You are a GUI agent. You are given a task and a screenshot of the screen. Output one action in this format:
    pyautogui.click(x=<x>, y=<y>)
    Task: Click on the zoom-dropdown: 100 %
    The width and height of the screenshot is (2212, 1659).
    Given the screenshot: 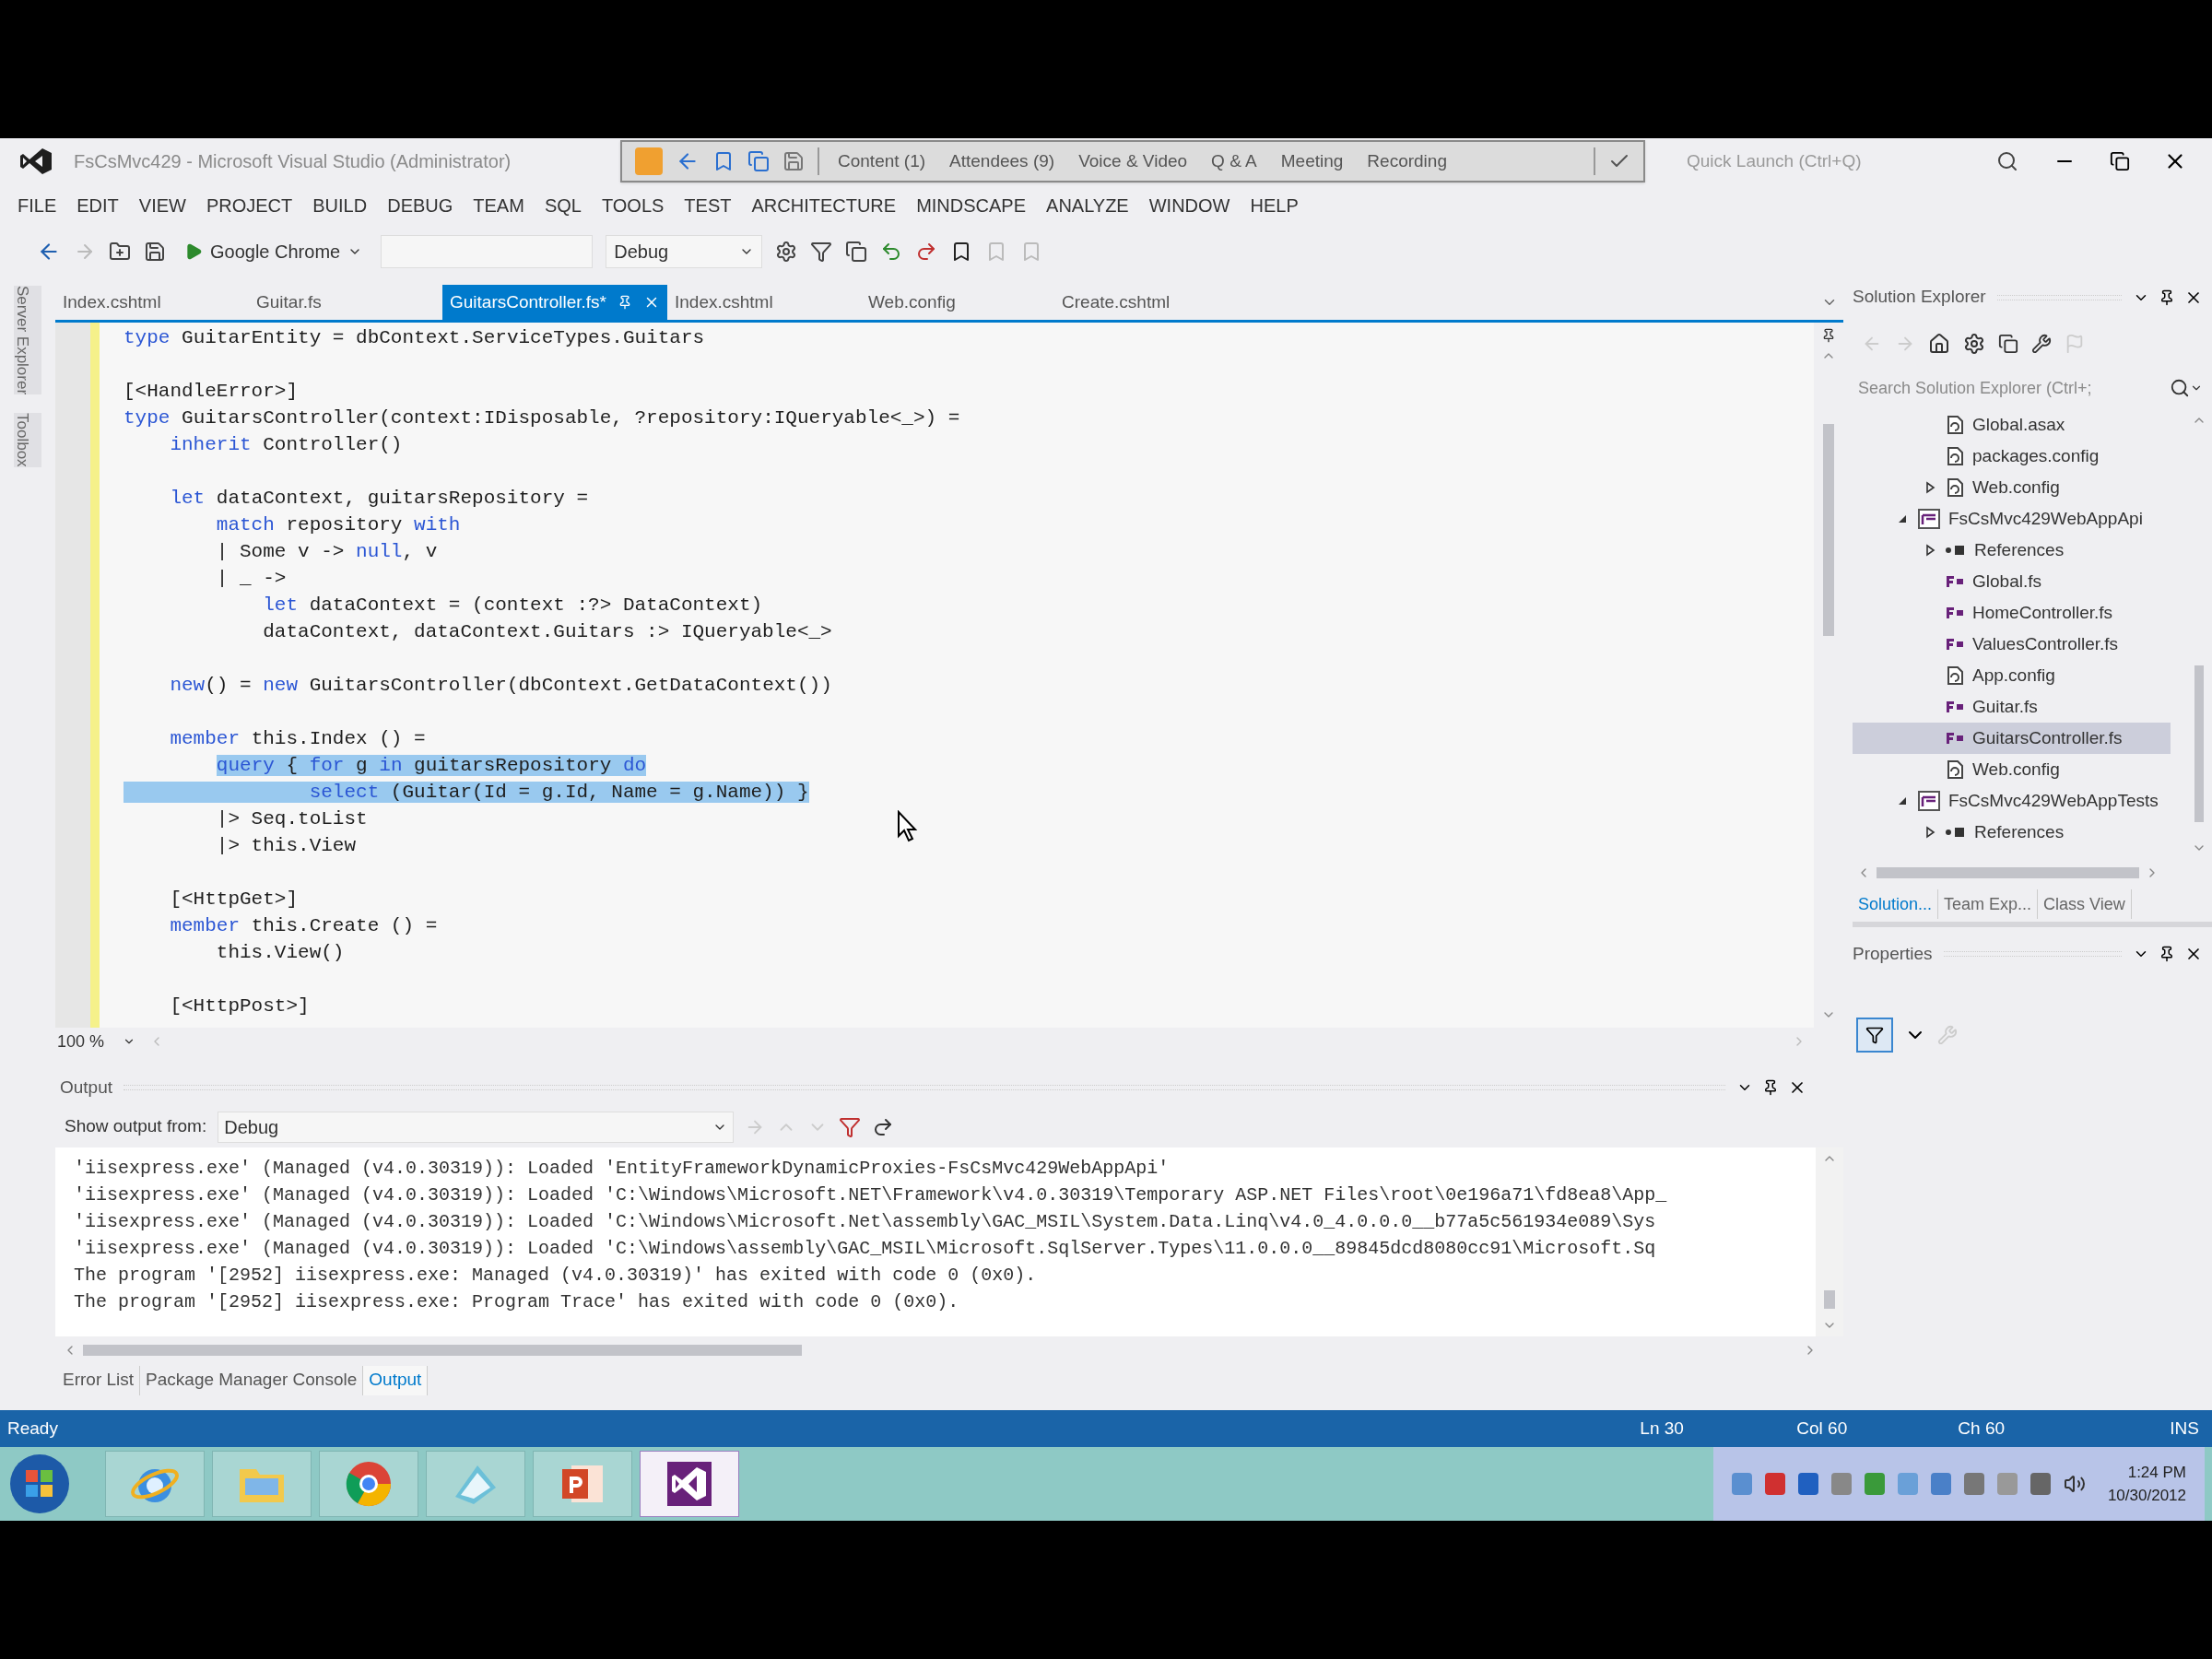 What is the action you would take?
    pyautogui.click(x=103, y=1041)
    